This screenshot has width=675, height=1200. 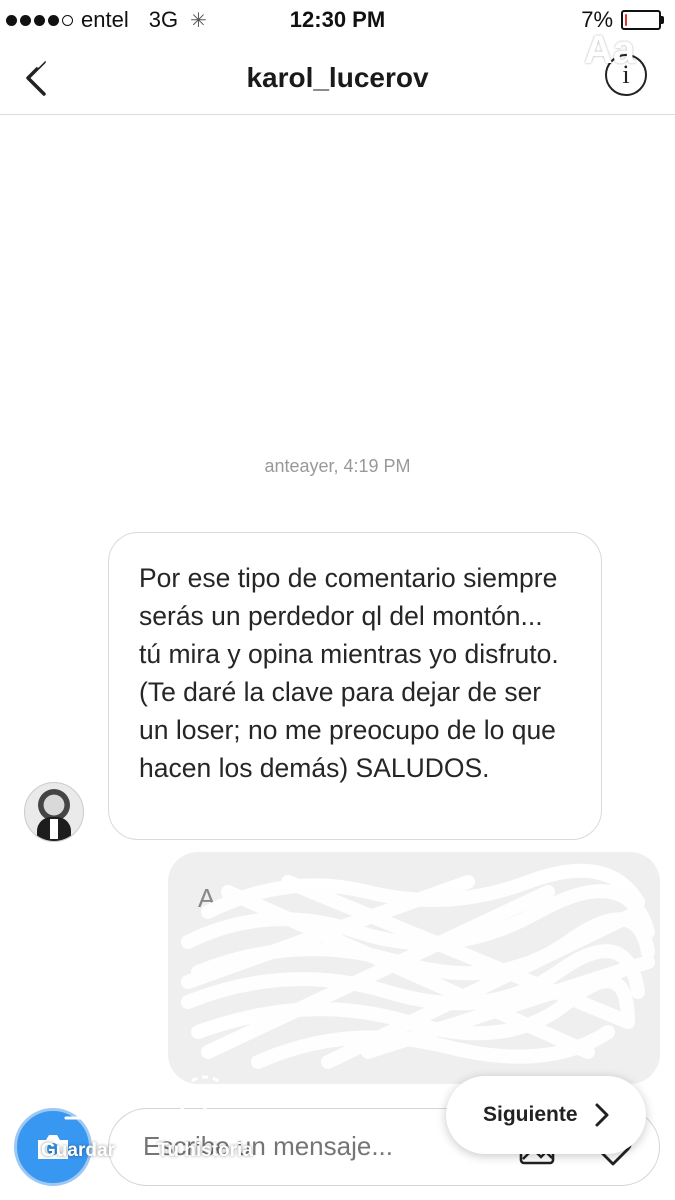 I want to click on redaction-scribble, so click(x=418, y=966).